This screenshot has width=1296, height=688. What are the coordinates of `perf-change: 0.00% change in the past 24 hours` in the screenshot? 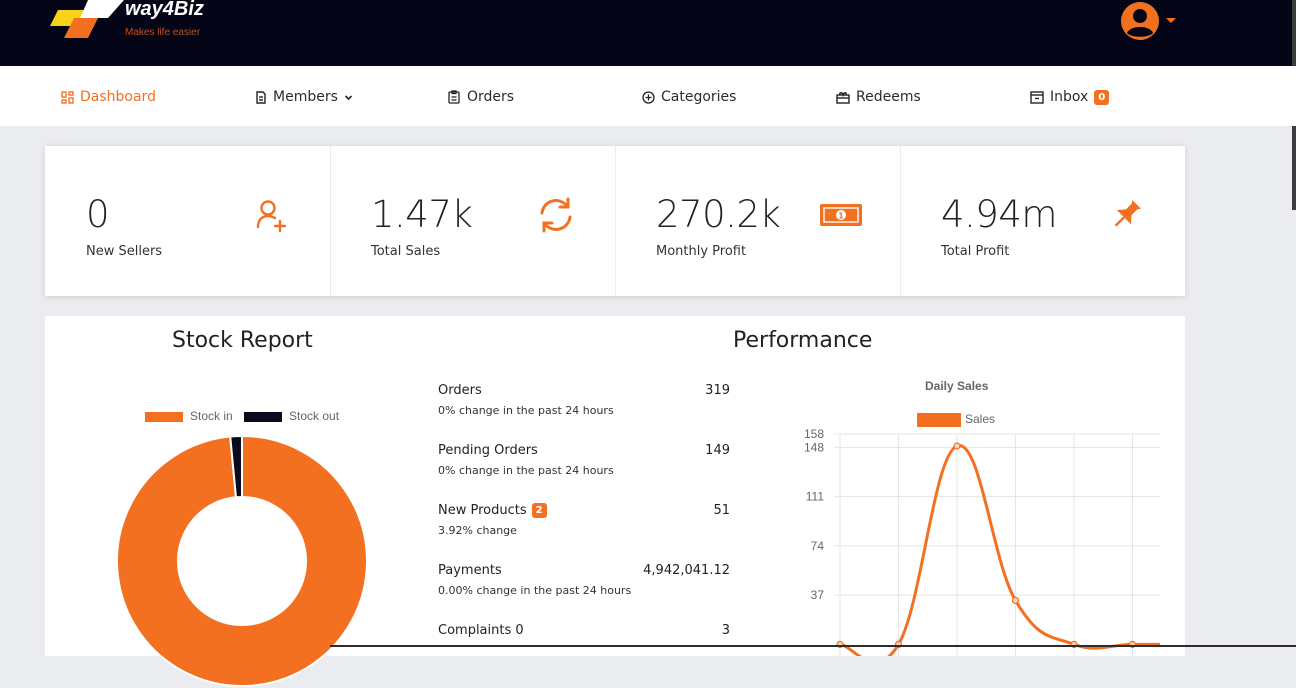 It's located at (535, 590).